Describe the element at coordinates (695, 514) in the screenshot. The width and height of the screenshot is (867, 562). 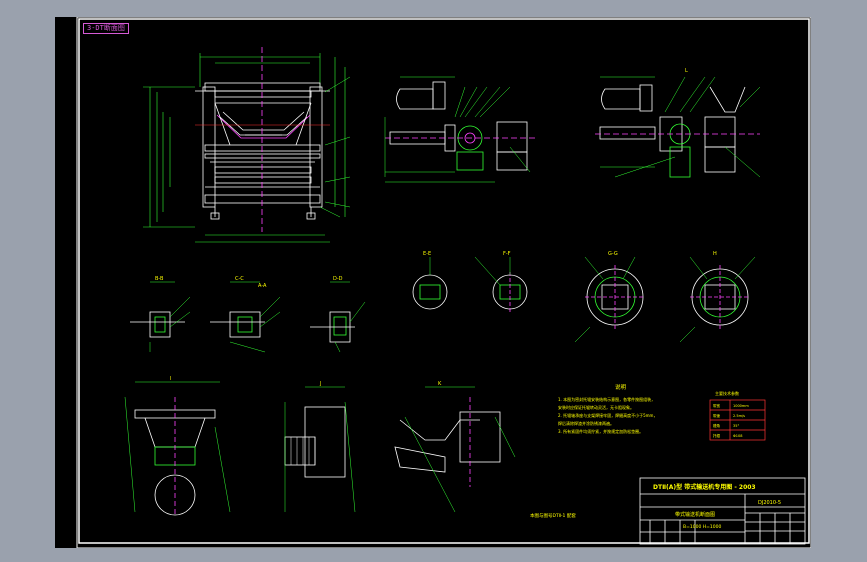
I see `title-block-name: 带式输送机断面图` at that location.